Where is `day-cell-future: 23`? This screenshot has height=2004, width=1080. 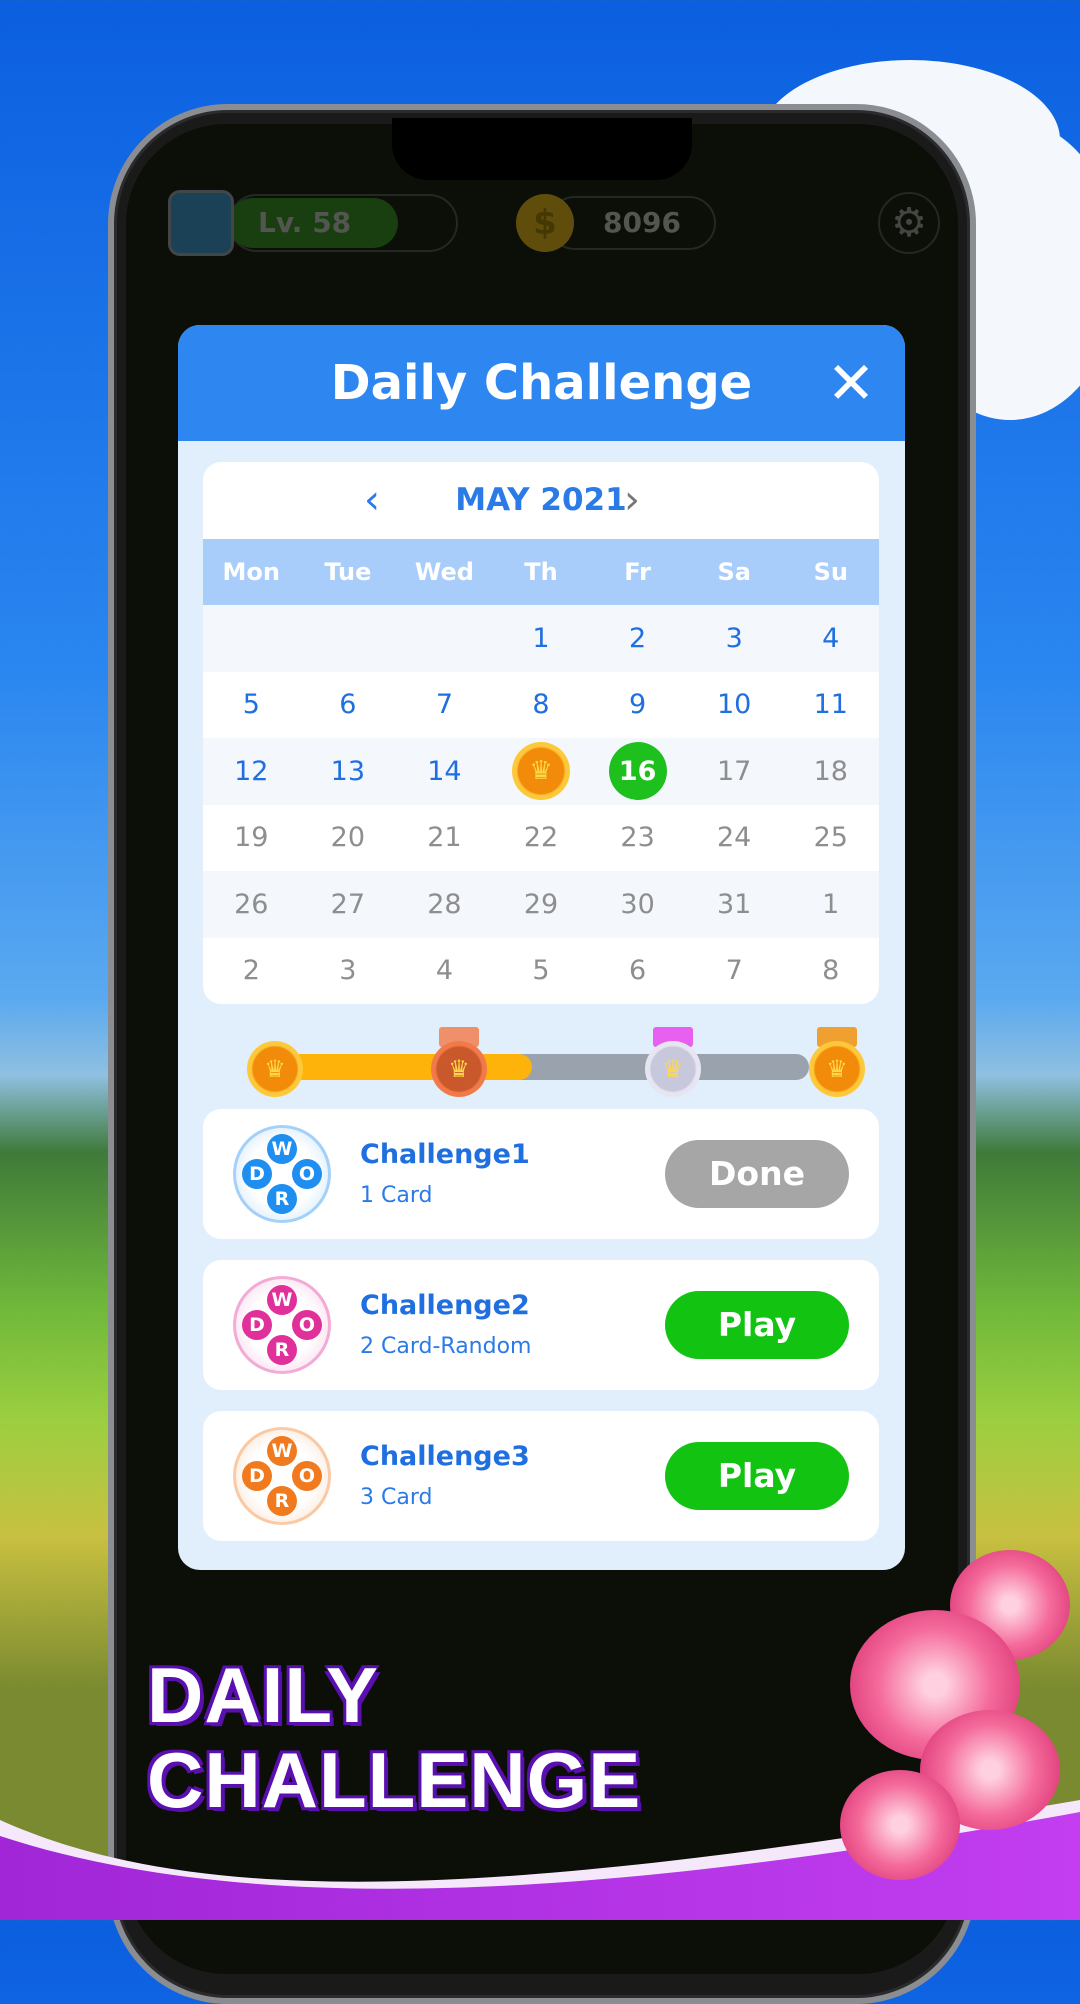
day-cell-future: 23 is located at coordinates (637, 838).